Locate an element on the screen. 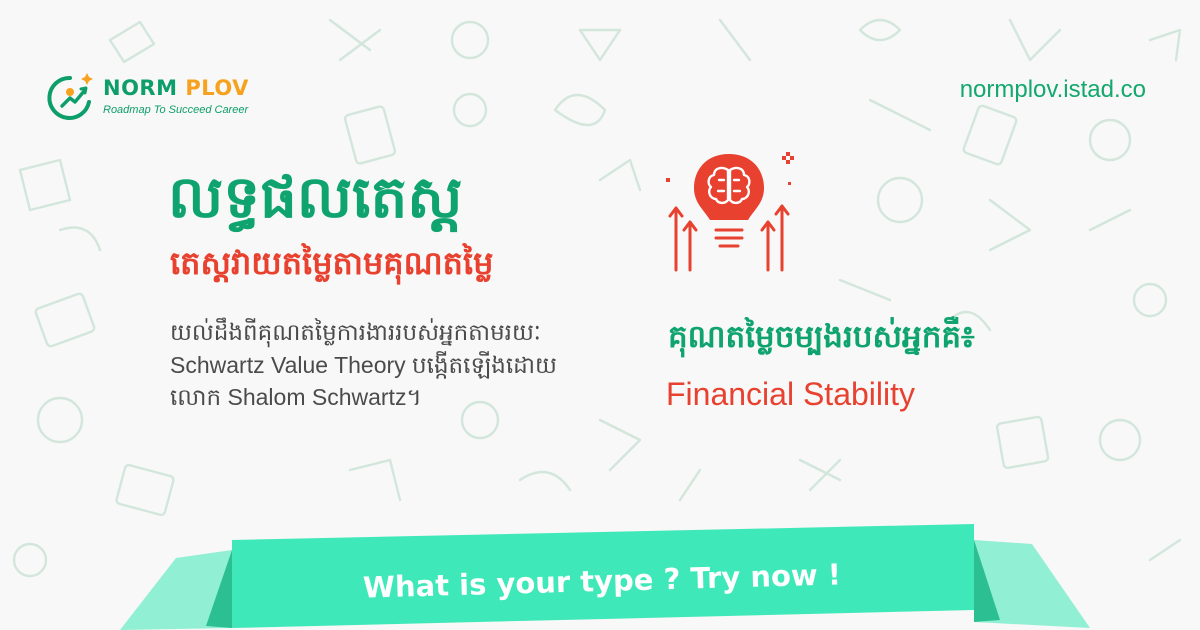  brand-logo: NORM PLOV Roadmap To Succeed Career is located at coordinates (165, 100).